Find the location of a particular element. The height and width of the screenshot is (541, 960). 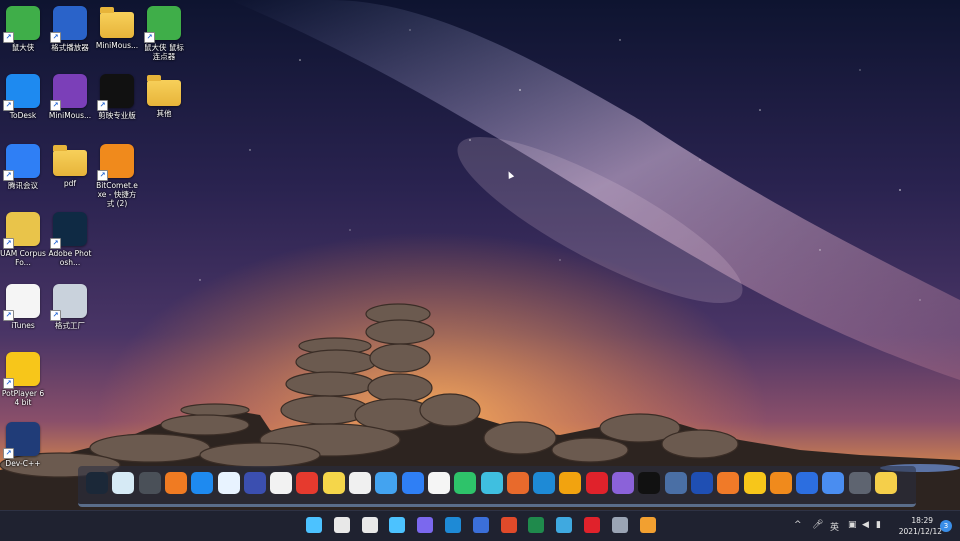

desktop-icon: ↗ 鼠大侠 鼠标连点器 is located at coordinates (164, 33).